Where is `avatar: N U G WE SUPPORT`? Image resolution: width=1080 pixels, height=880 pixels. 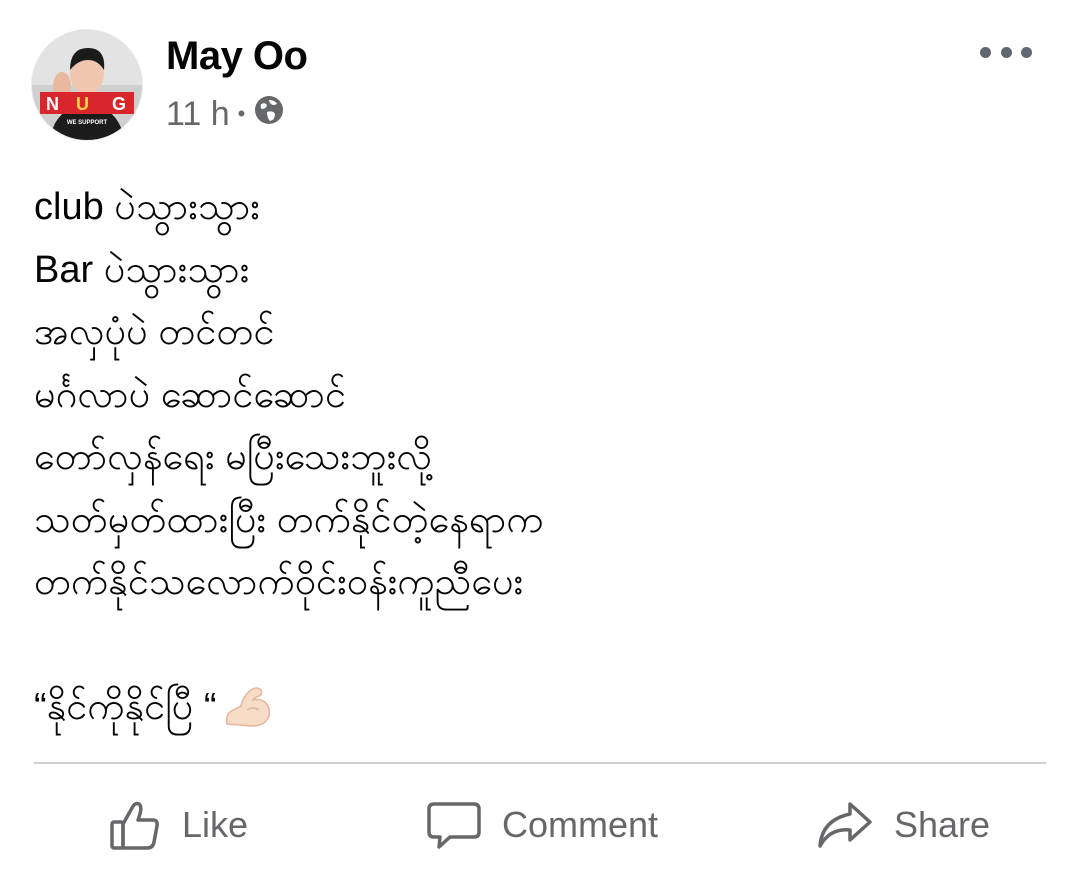 avatar: N U G WE SUPPORT is located at coordinates (87, 85).